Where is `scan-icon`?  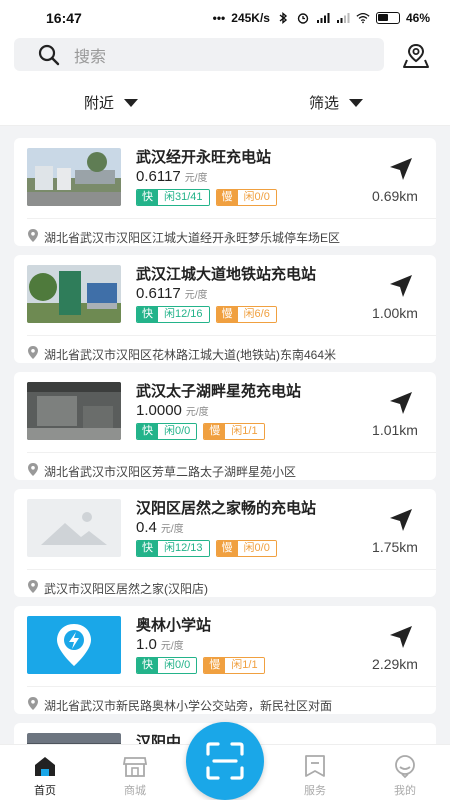
scan-icon is located at coordinates (225, 761).